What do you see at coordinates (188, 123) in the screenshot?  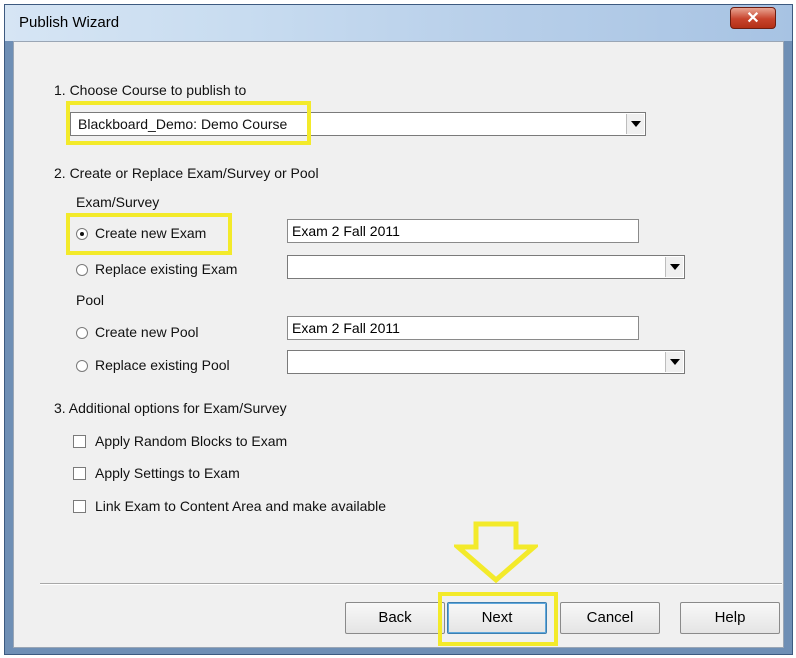 I see `course-highlight-box` at bounding box center [188, 123].